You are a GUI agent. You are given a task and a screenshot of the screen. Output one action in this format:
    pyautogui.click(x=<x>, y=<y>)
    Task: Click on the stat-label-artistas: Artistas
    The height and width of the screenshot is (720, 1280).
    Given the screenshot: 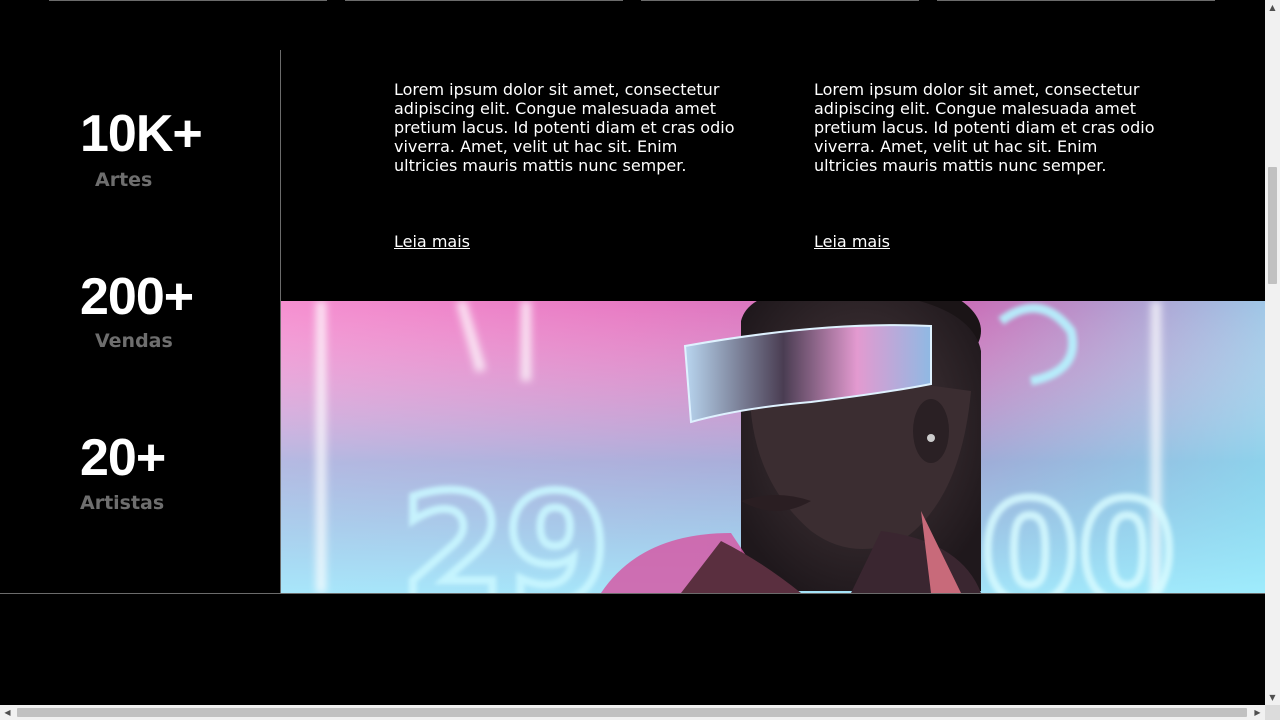 What is the action you would take?
    pyautogui.click(x=122, y=503)
    